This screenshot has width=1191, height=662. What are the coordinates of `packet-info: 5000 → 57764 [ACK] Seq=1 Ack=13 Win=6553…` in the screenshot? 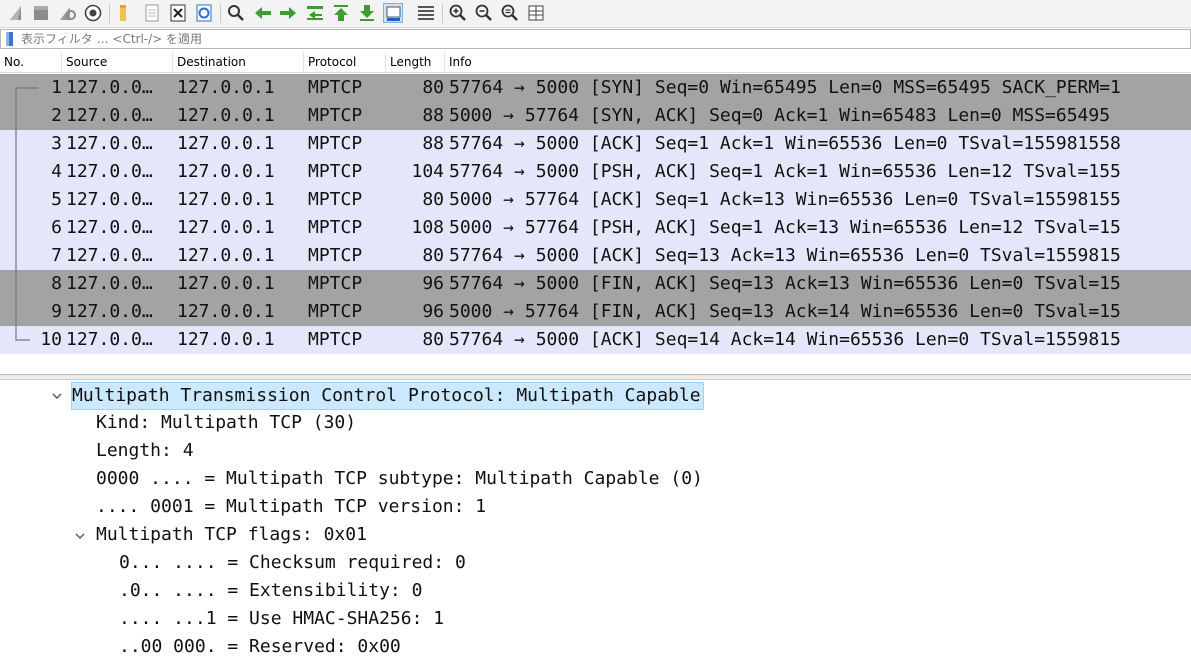 It's located at (785, 199).